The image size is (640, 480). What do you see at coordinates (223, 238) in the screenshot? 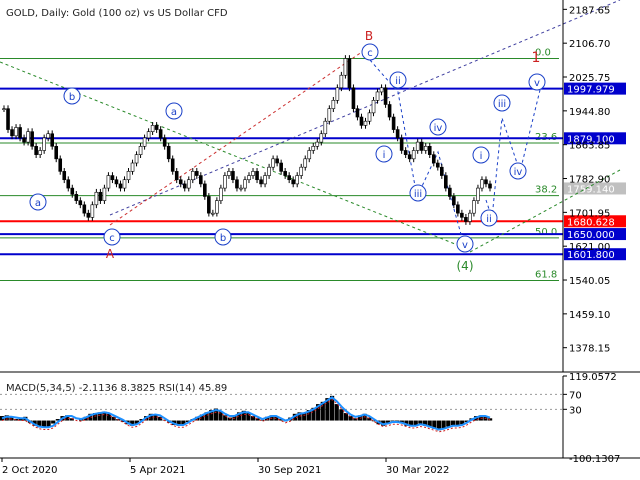
I see `wave-label: b` at bounding box center [223, 238].